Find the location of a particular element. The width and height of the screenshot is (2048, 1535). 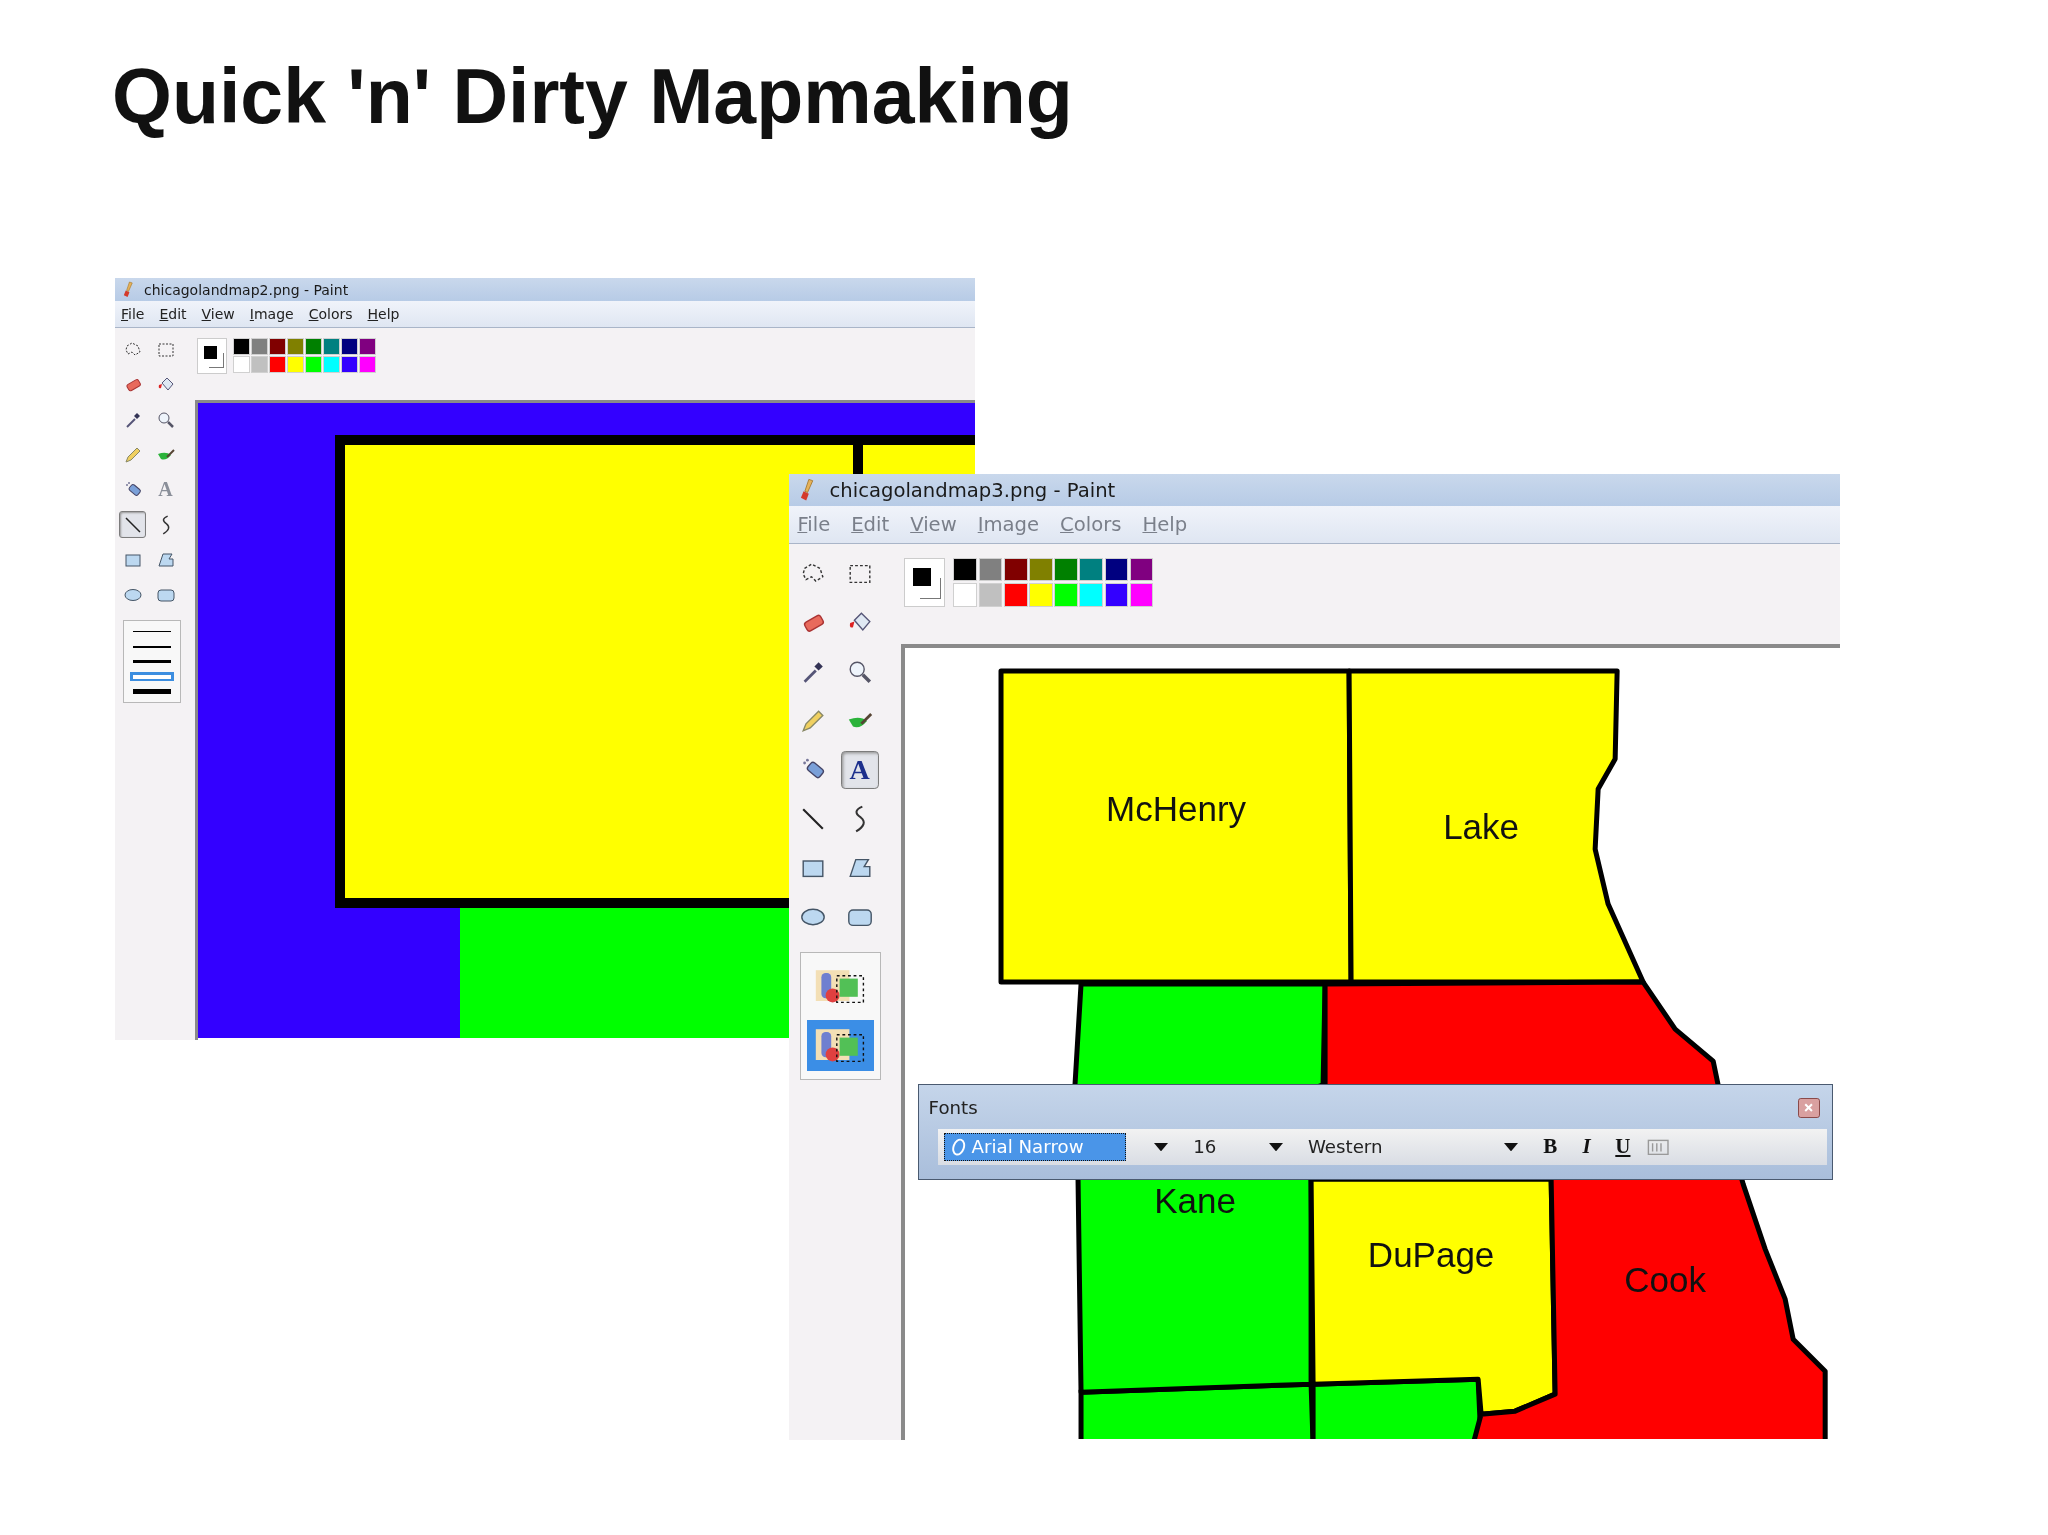

close-button is located at coordinates (1809, 1108).